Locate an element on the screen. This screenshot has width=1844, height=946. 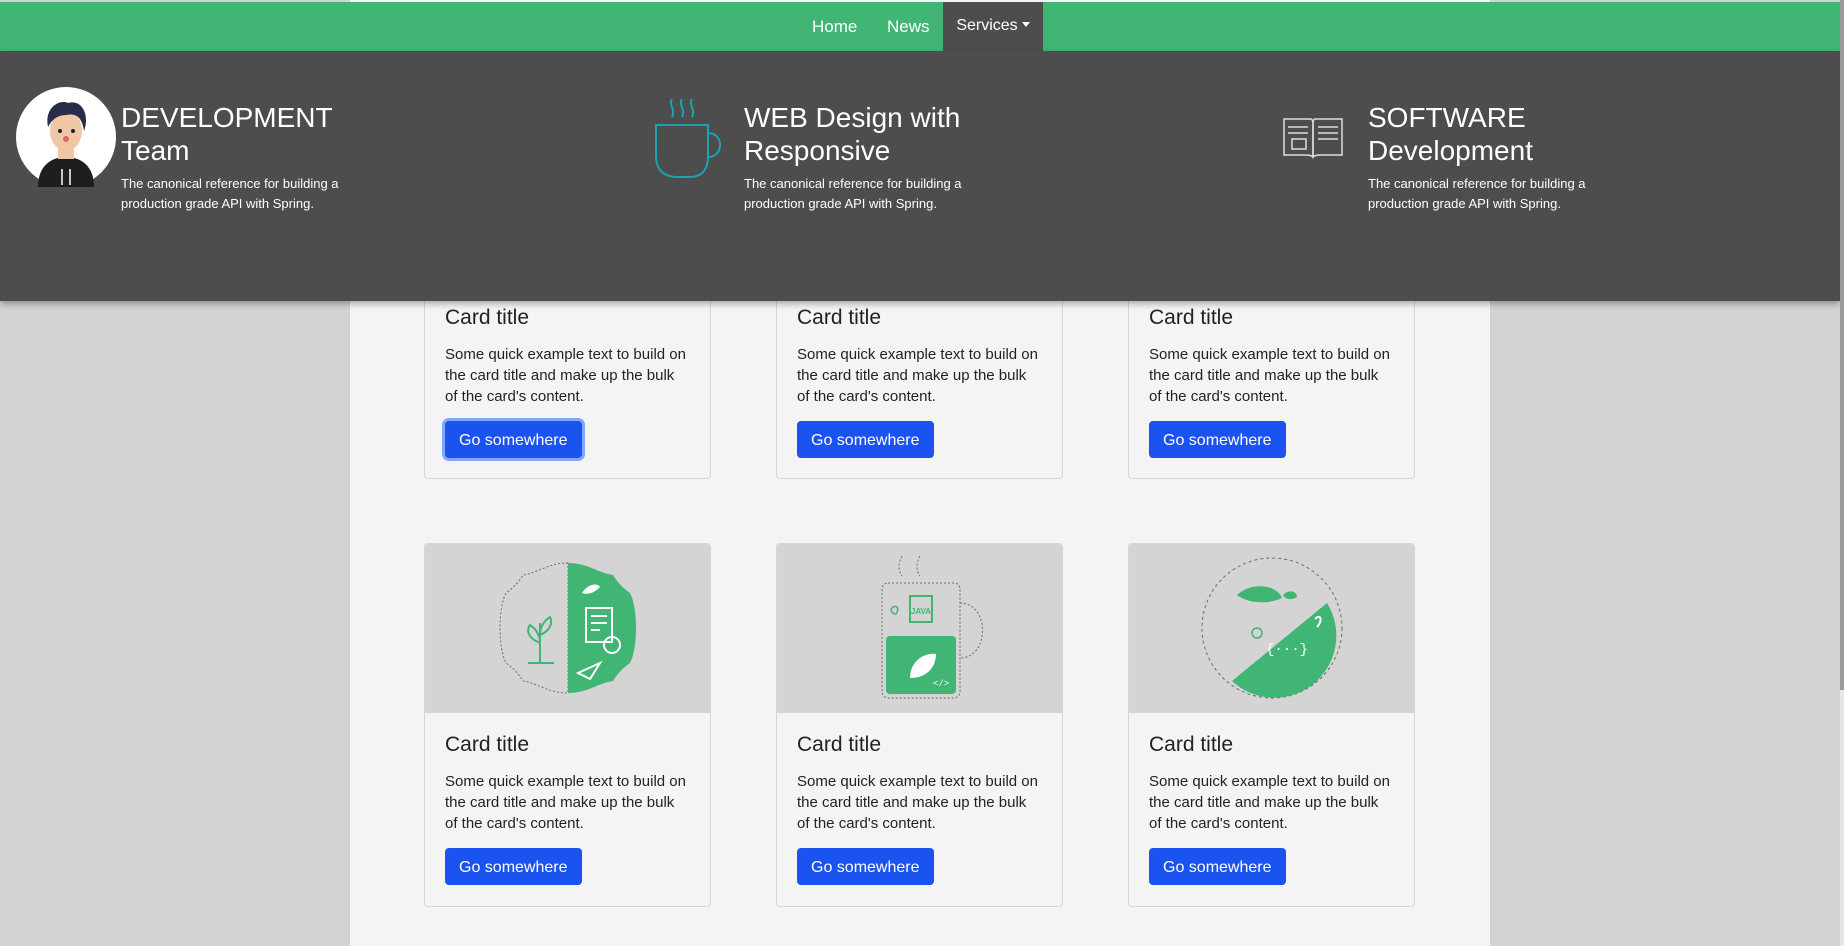
nav-news-link: News is located at coordinates (908, 26).